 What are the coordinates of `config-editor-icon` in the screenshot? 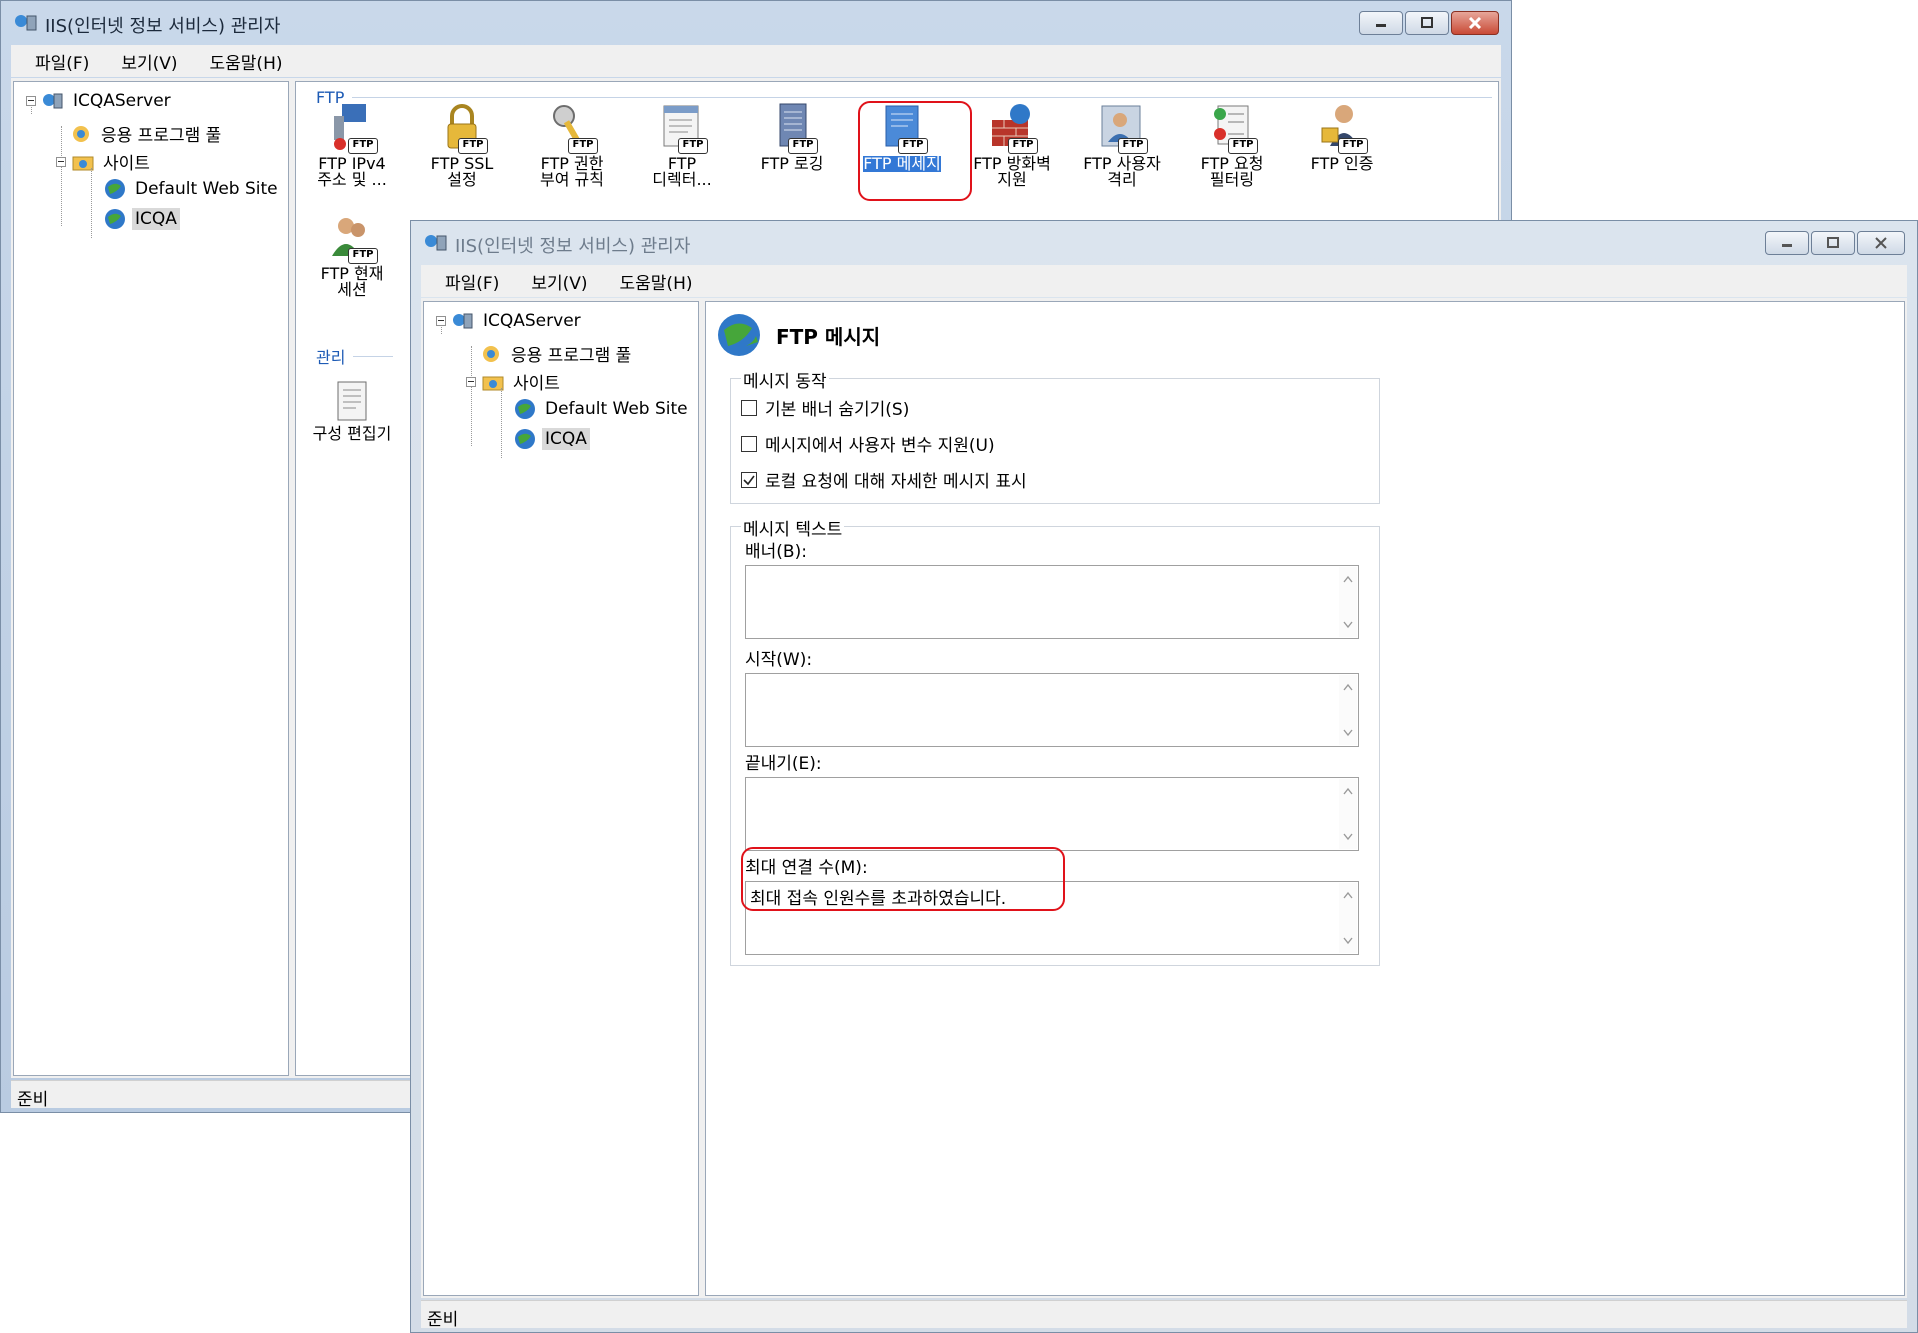 It's located at (352, 401).